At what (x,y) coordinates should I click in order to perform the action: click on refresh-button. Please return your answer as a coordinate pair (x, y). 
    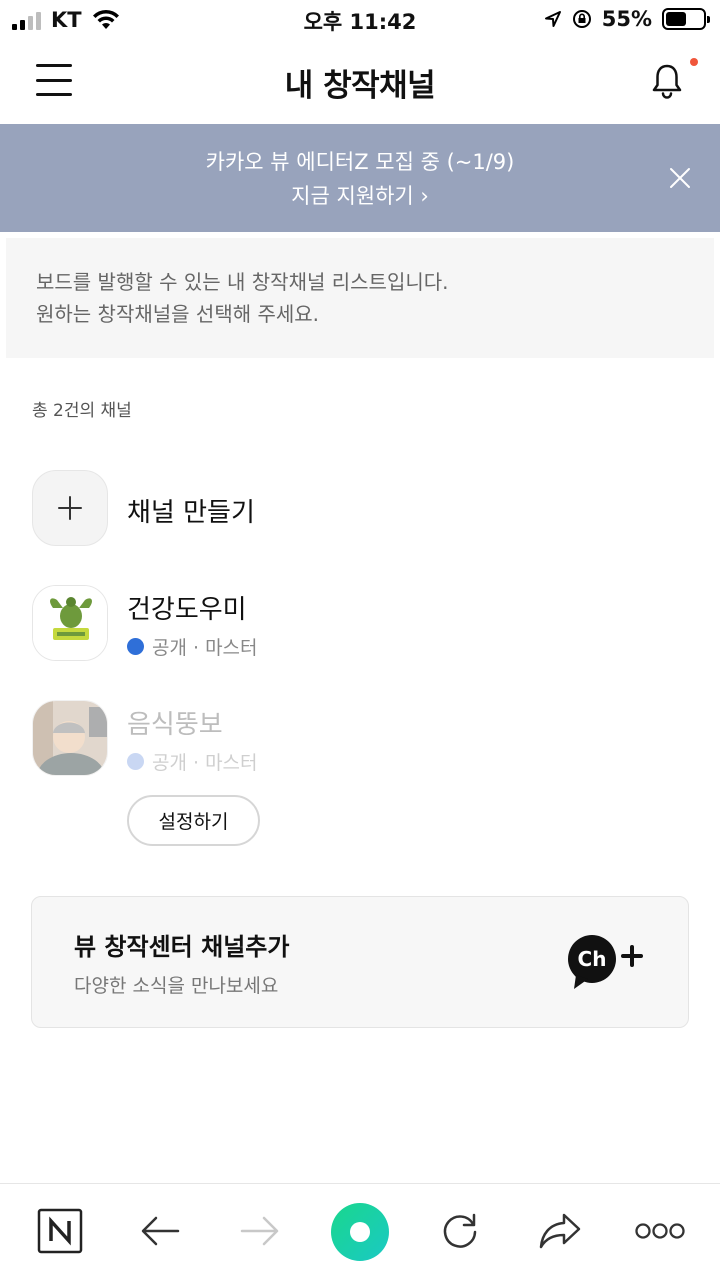
    Looking at the image, I should click on (460, 1231).